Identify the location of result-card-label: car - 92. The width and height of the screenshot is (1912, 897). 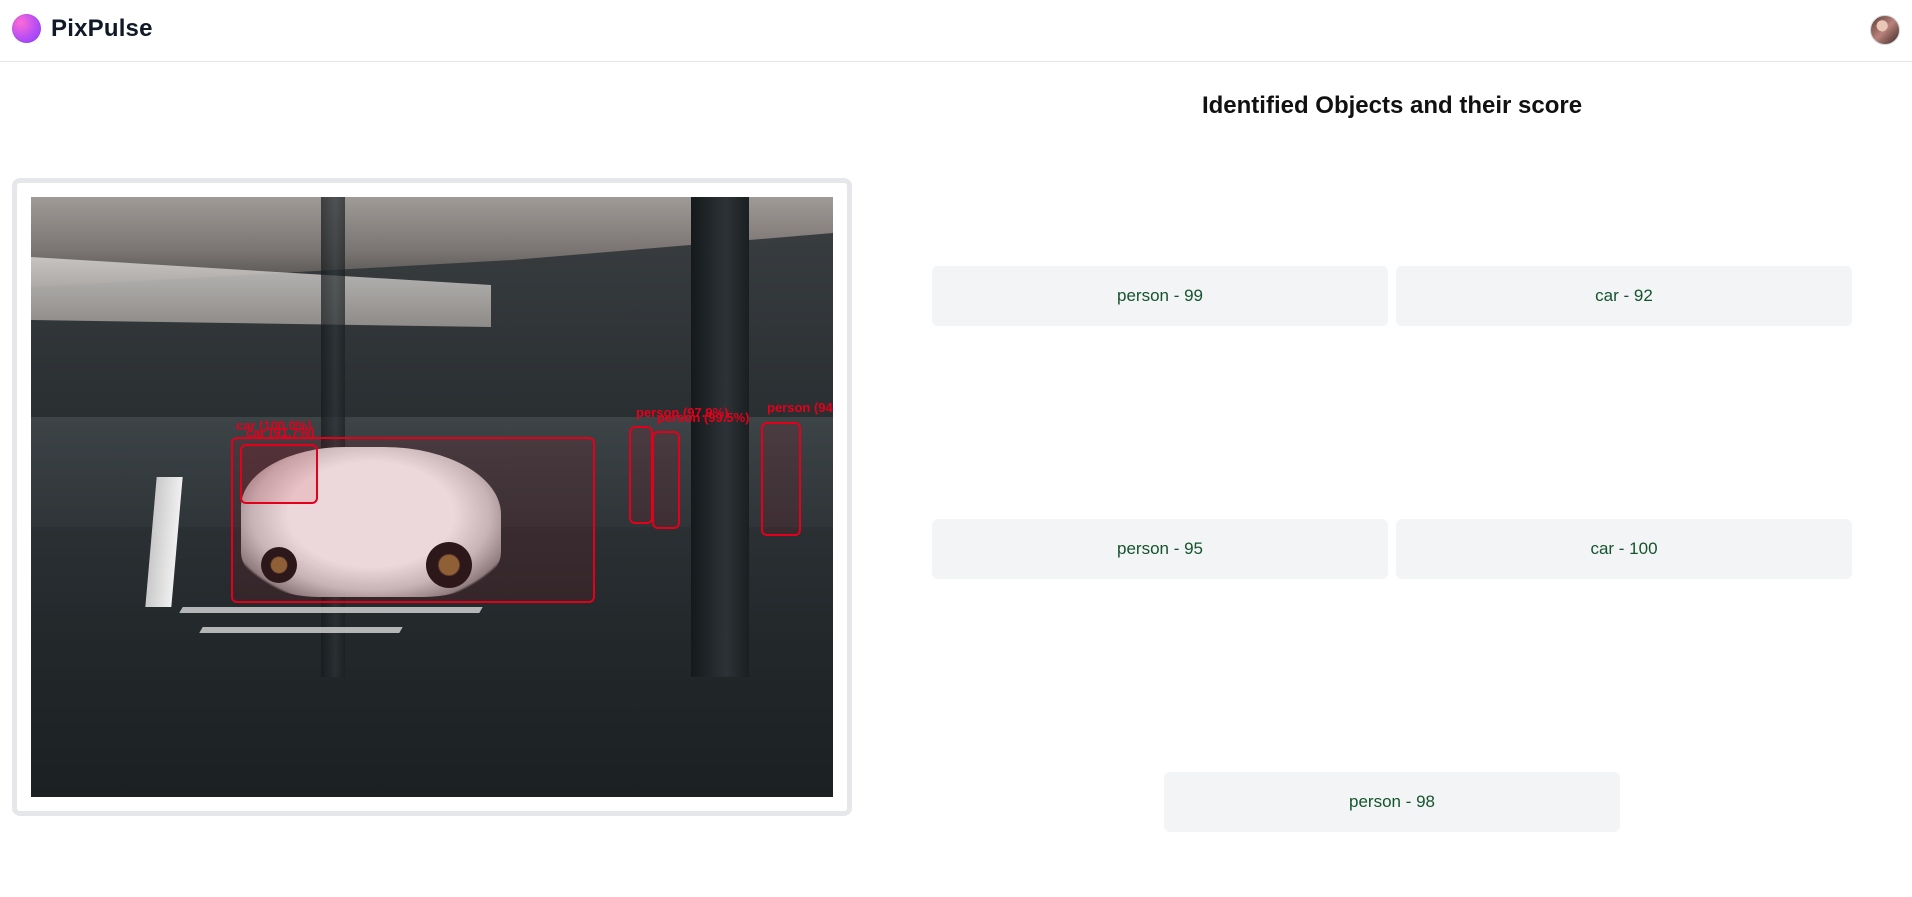
(1624, 295).